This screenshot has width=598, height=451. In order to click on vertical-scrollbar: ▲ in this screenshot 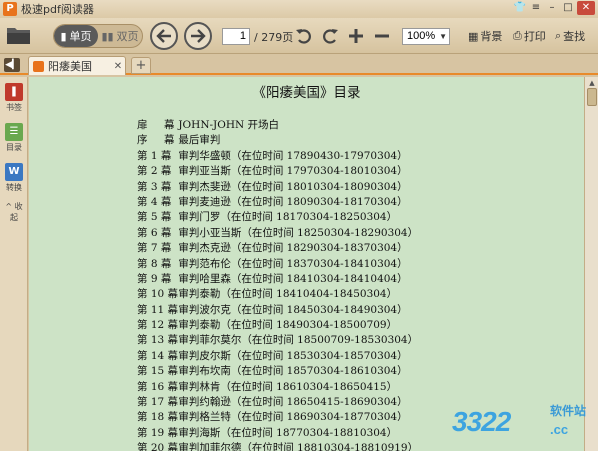, I will do `click(591, 264)`.